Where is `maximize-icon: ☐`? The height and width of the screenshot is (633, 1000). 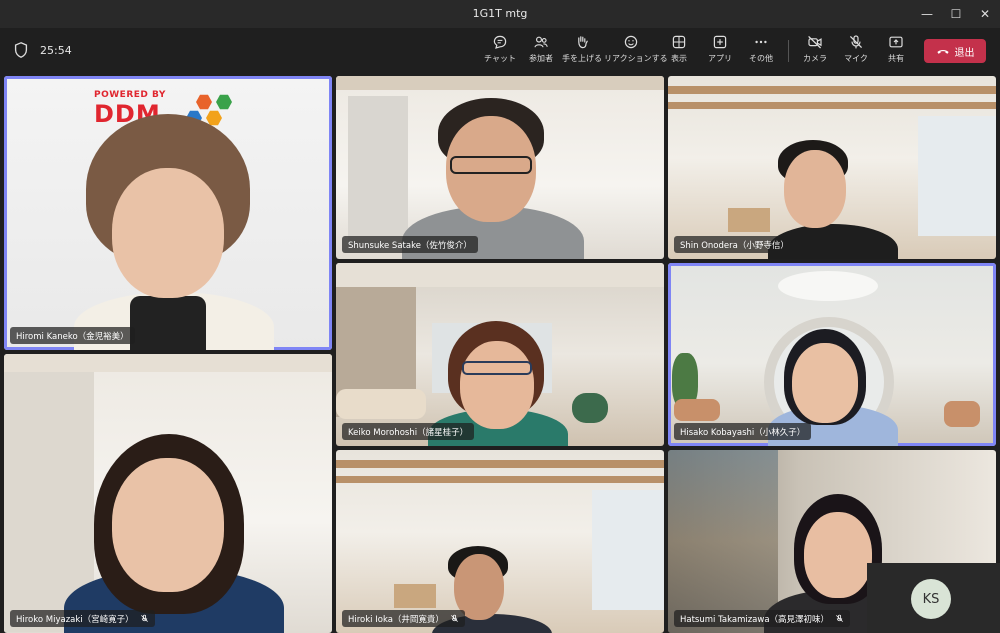 maximize-icon: ☐ is located at coordinates (956, 14).